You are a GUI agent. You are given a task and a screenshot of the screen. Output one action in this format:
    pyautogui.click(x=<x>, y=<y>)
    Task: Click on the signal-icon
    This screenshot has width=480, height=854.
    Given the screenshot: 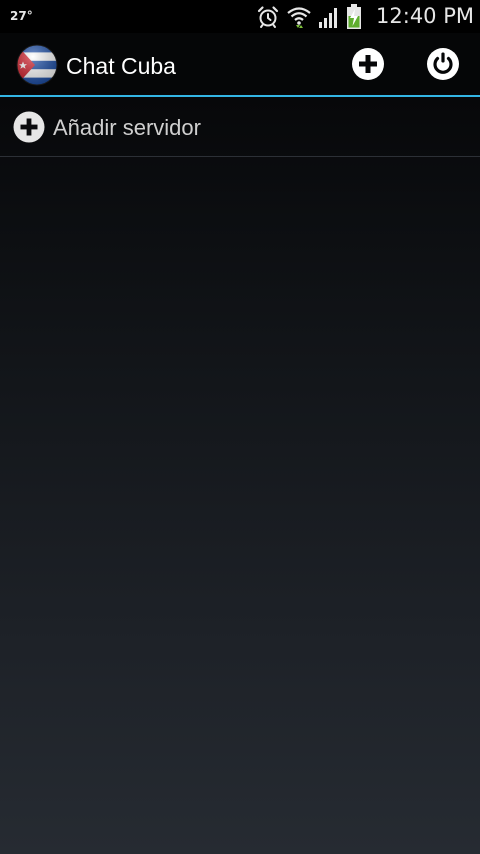 What is the action you would take?
    pyautogui.click(x=329, y=17)
    